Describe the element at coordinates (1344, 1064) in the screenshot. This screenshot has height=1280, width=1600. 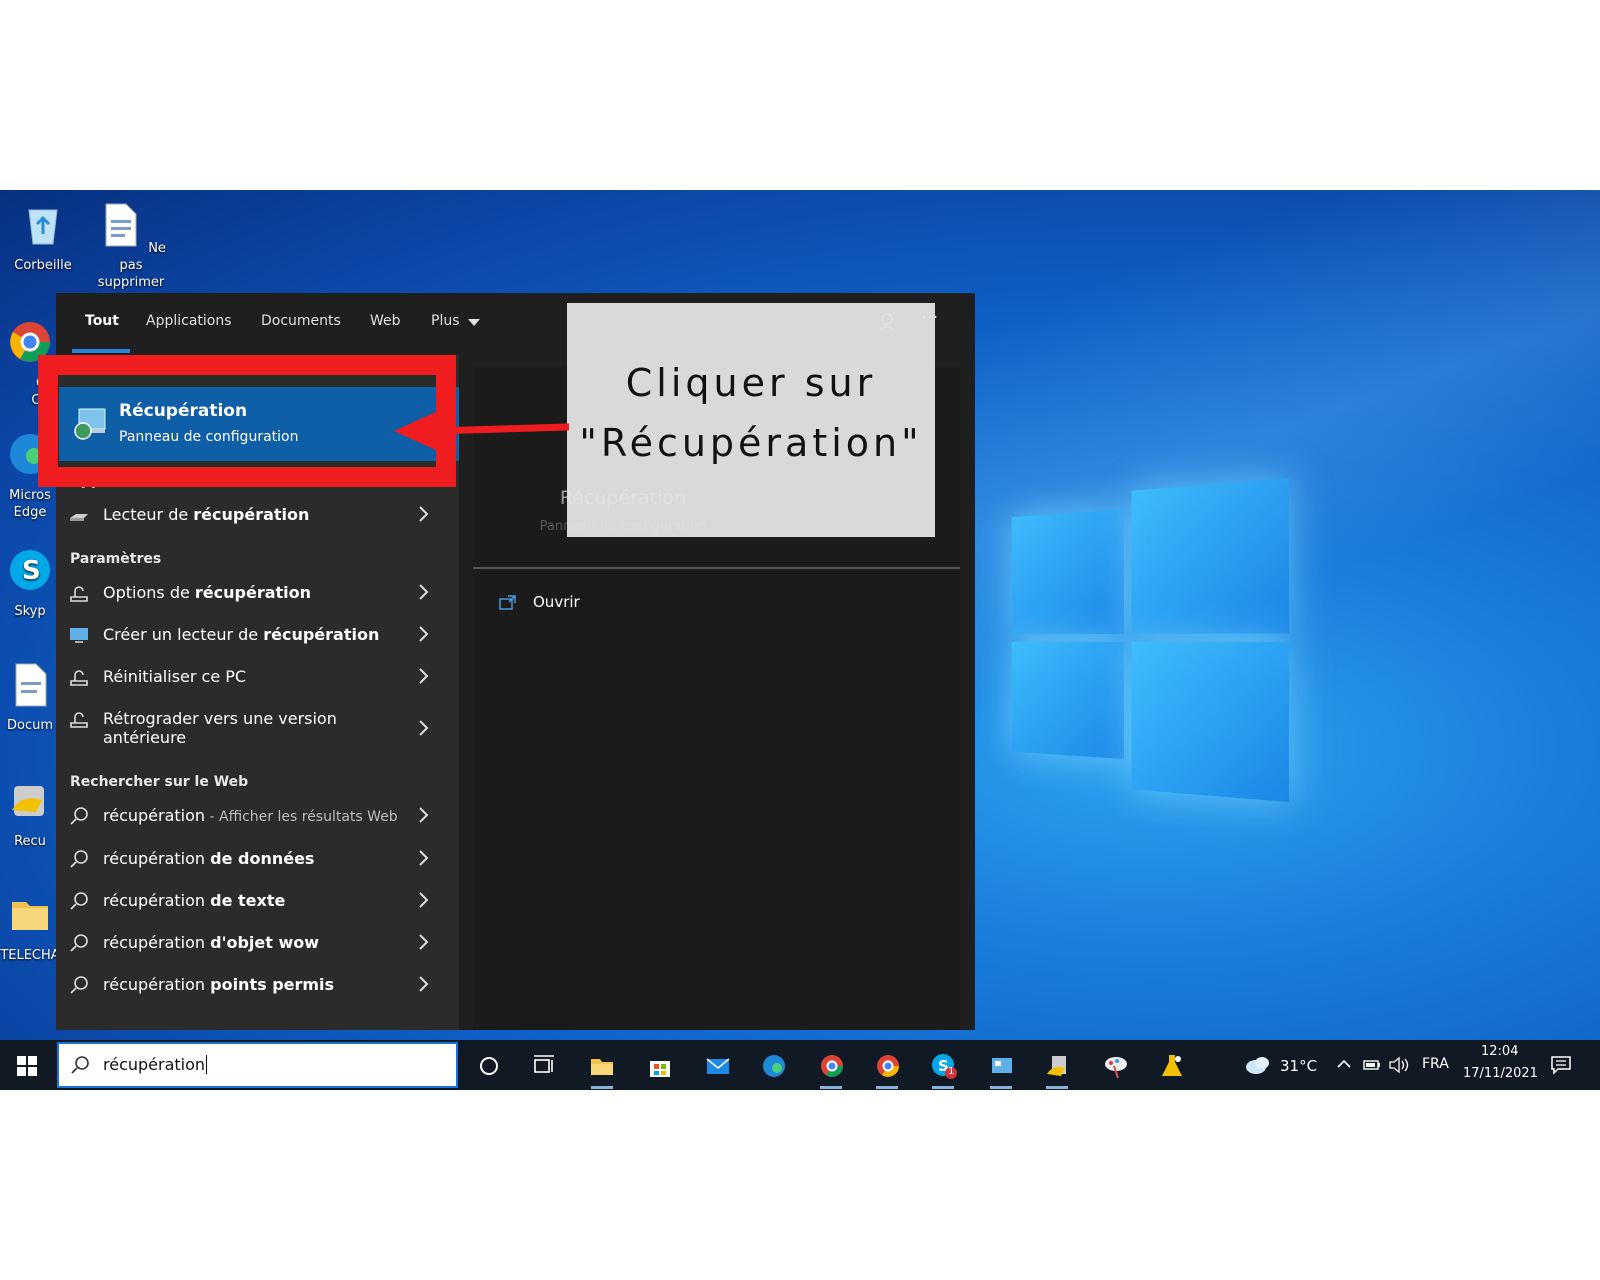
I see `chevron-up-icon` at that location.